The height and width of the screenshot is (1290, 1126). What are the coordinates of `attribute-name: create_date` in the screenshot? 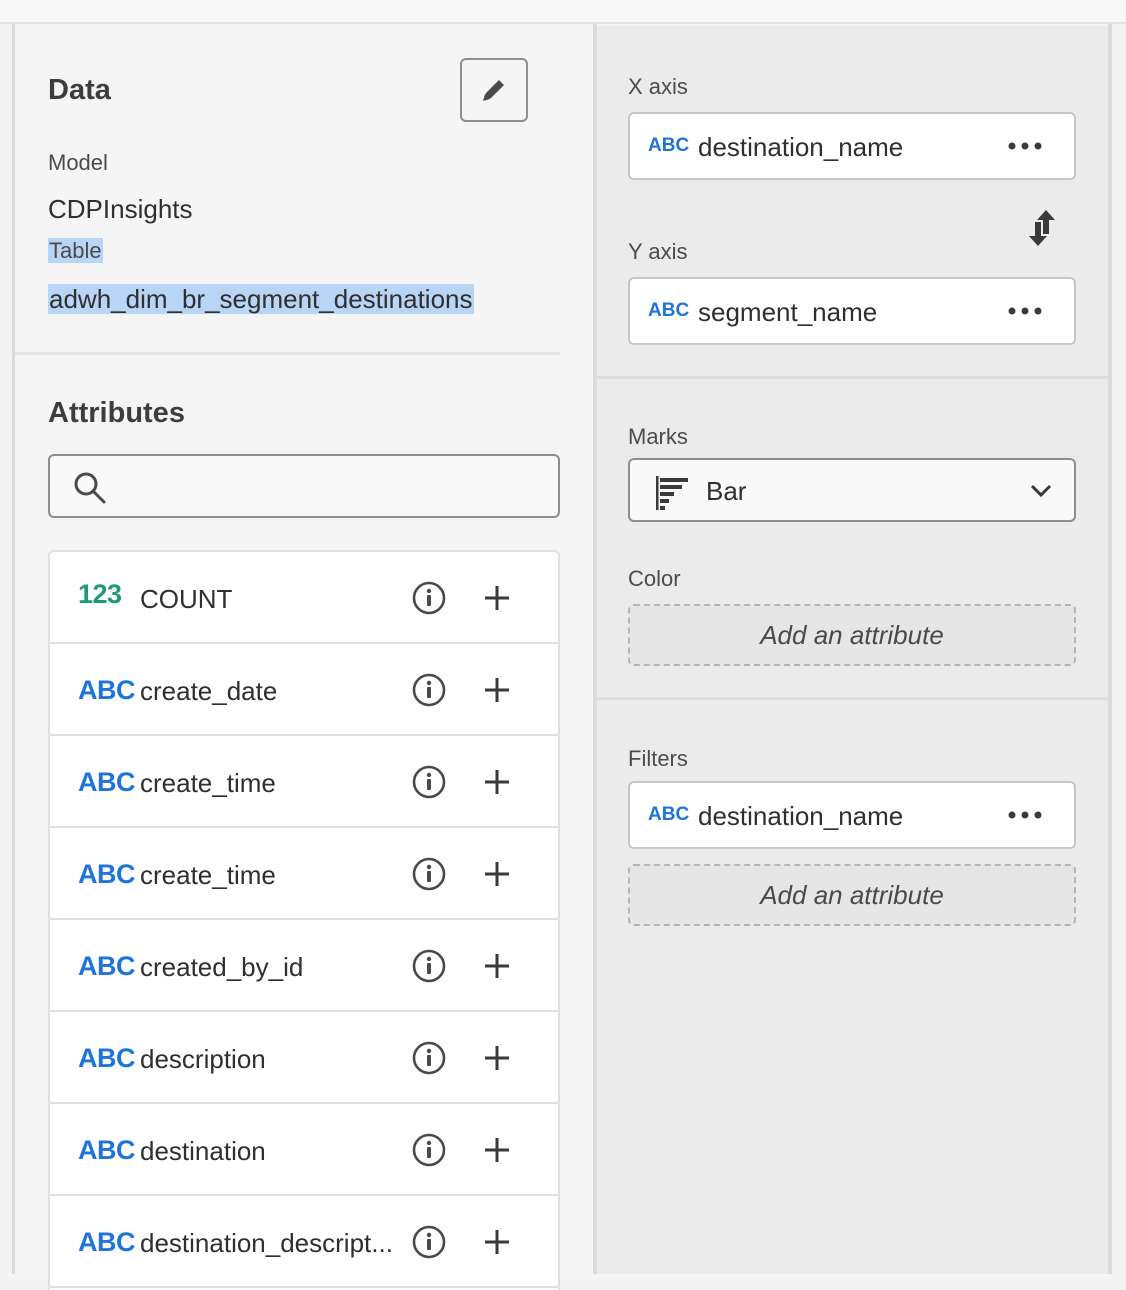 It's located at (209, 691).